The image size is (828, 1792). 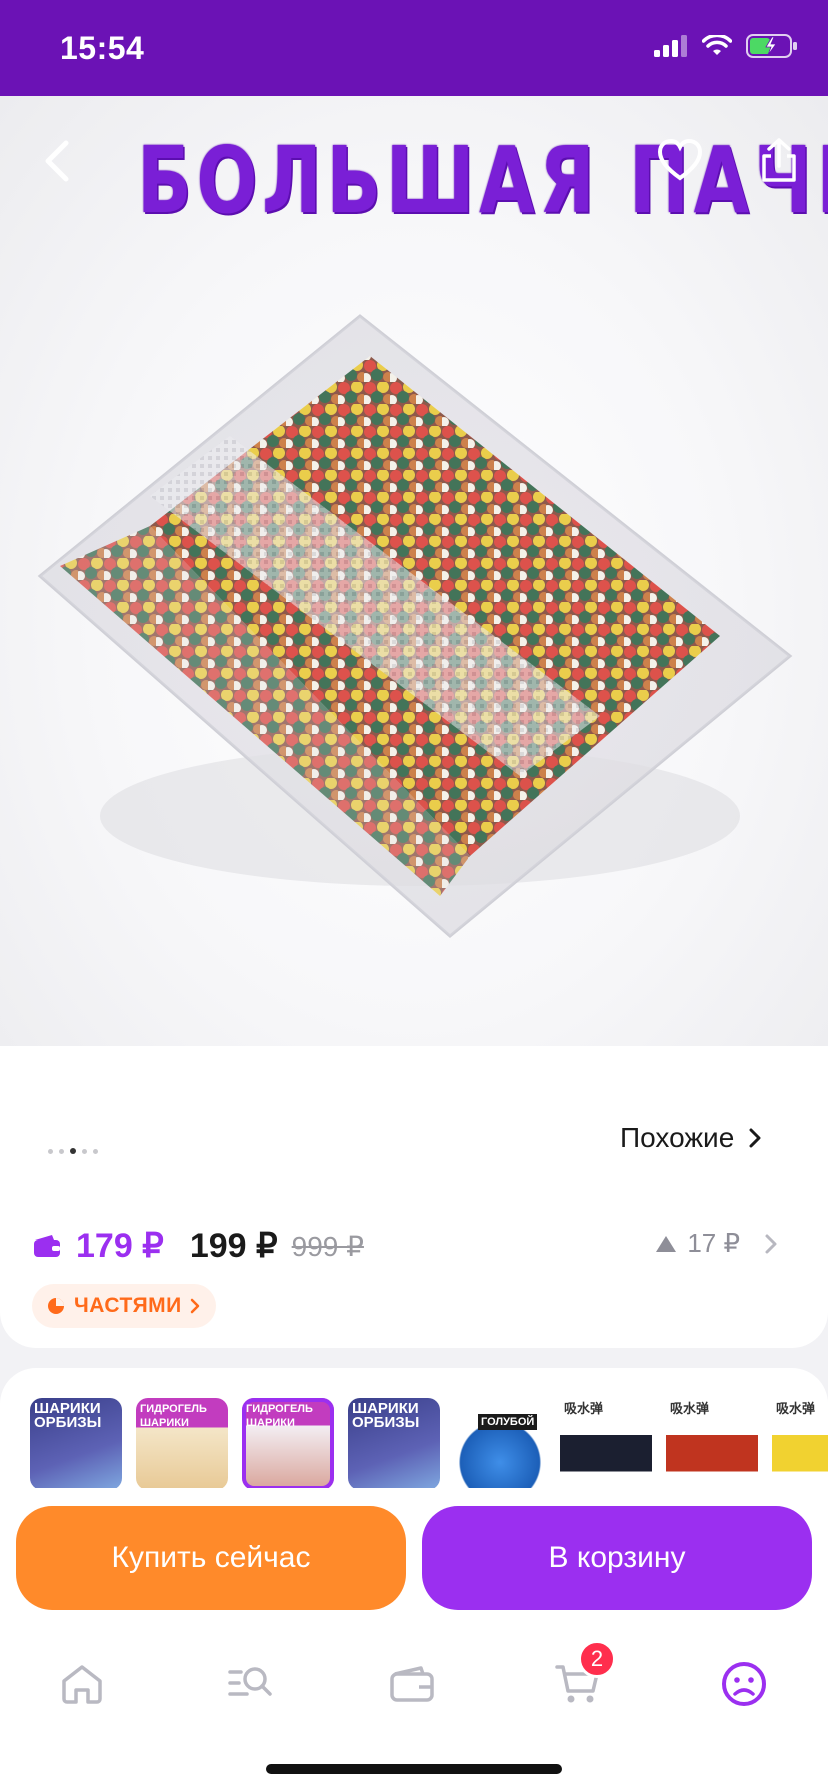 I want to click on back-button, so click(x=56, y=161).